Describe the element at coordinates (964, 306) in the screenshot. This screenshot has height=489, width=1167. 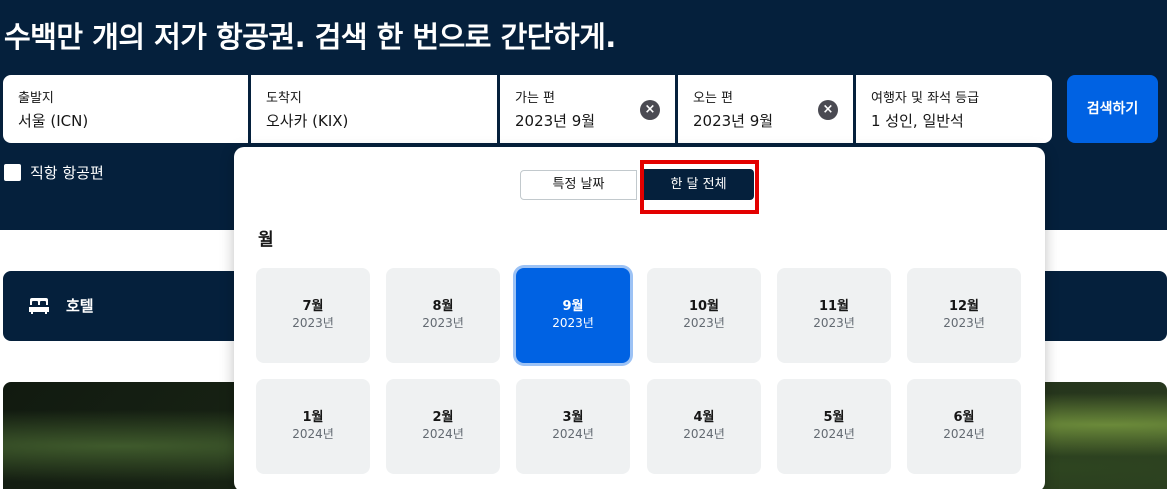
I see `month-name: 12월` at that location.